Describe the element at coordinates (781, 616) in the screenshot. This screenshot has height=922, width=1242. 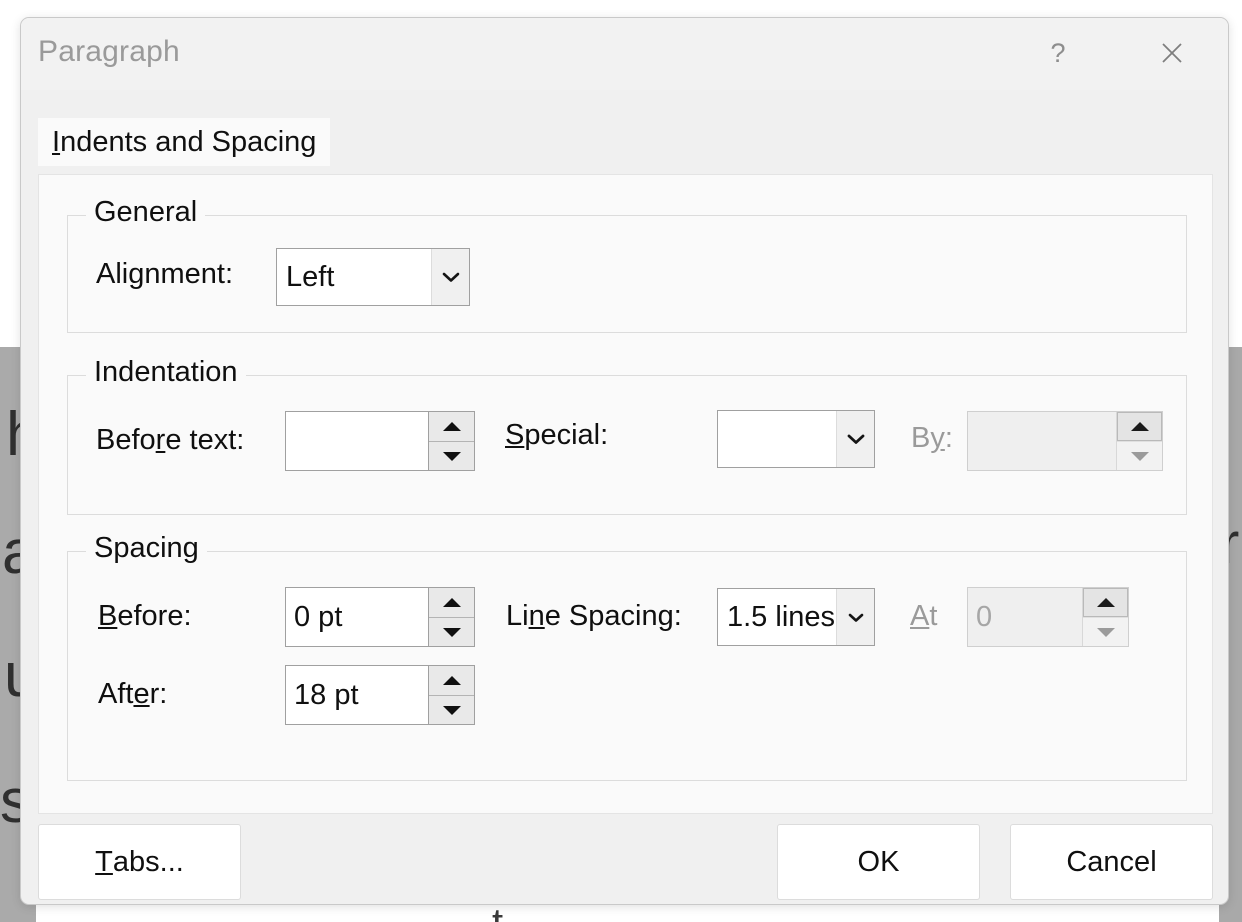
I see `line-spacing-value: 1.5 lines` at that location.